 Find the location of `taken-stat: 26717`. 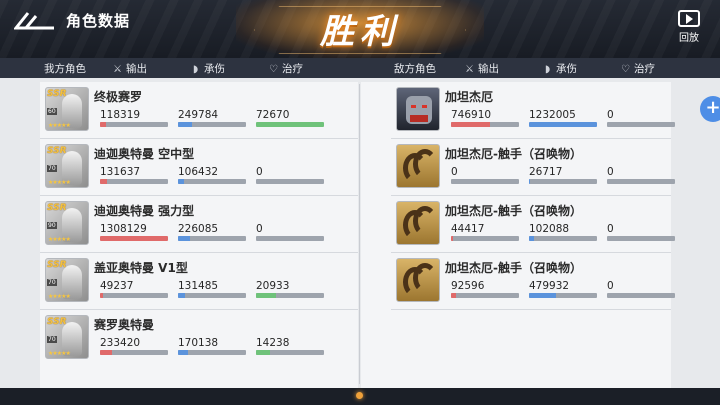

taken-stat: 26717 is located at coordinates (563, 175).